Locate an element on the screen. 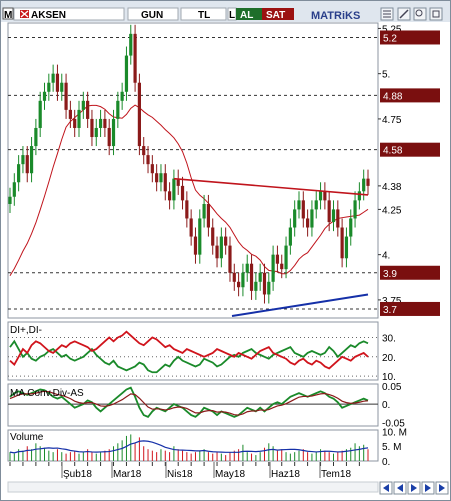 This screenshot has width=451, height=501. price-axis-label: 4.38 is located at coordinates (392, 187).